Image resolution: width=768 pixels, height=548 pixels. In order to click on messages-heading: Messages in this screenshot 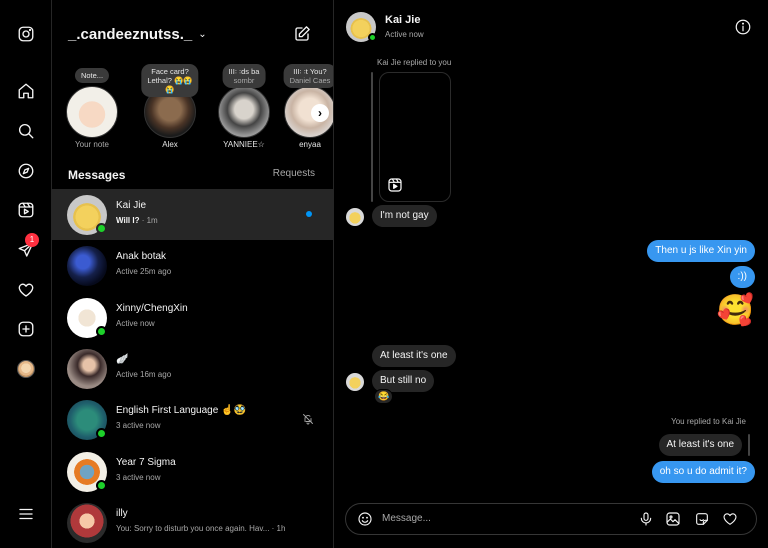, I will do `click(97, 175)`.